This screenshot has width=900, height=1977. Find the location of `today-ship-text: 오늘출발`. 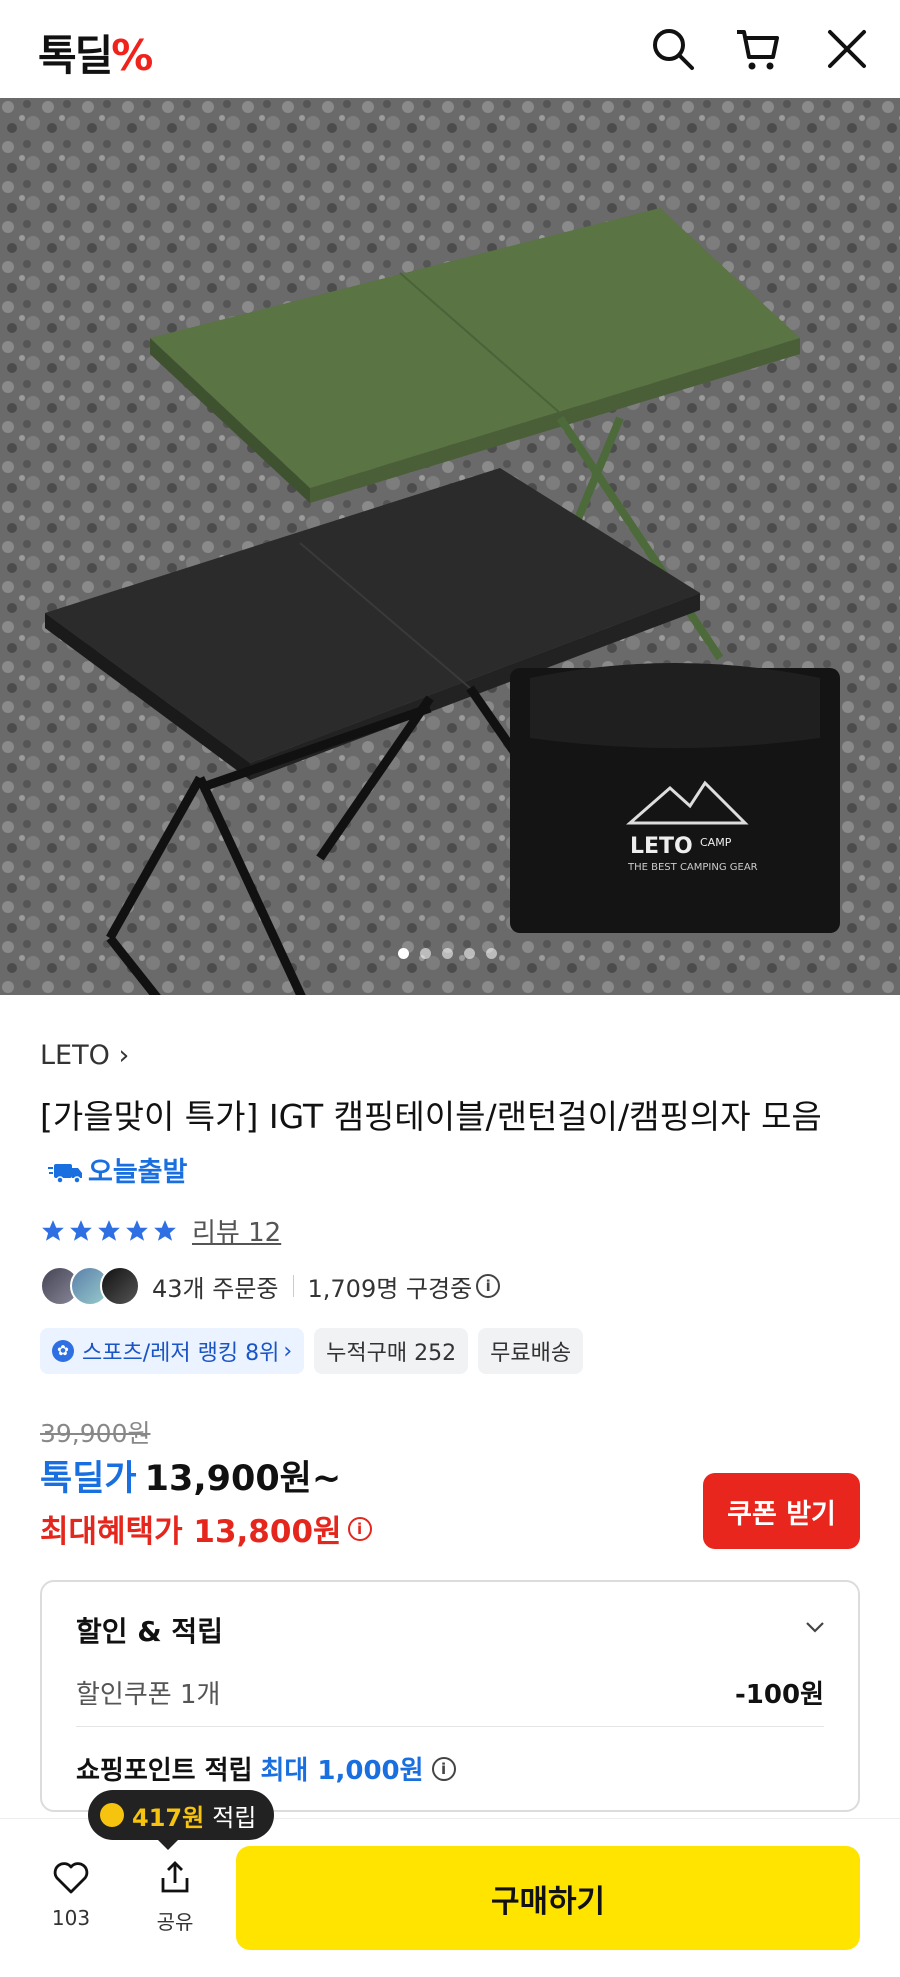

today-ship-text: 오늘출발 is located at coordinates (138, 1172).